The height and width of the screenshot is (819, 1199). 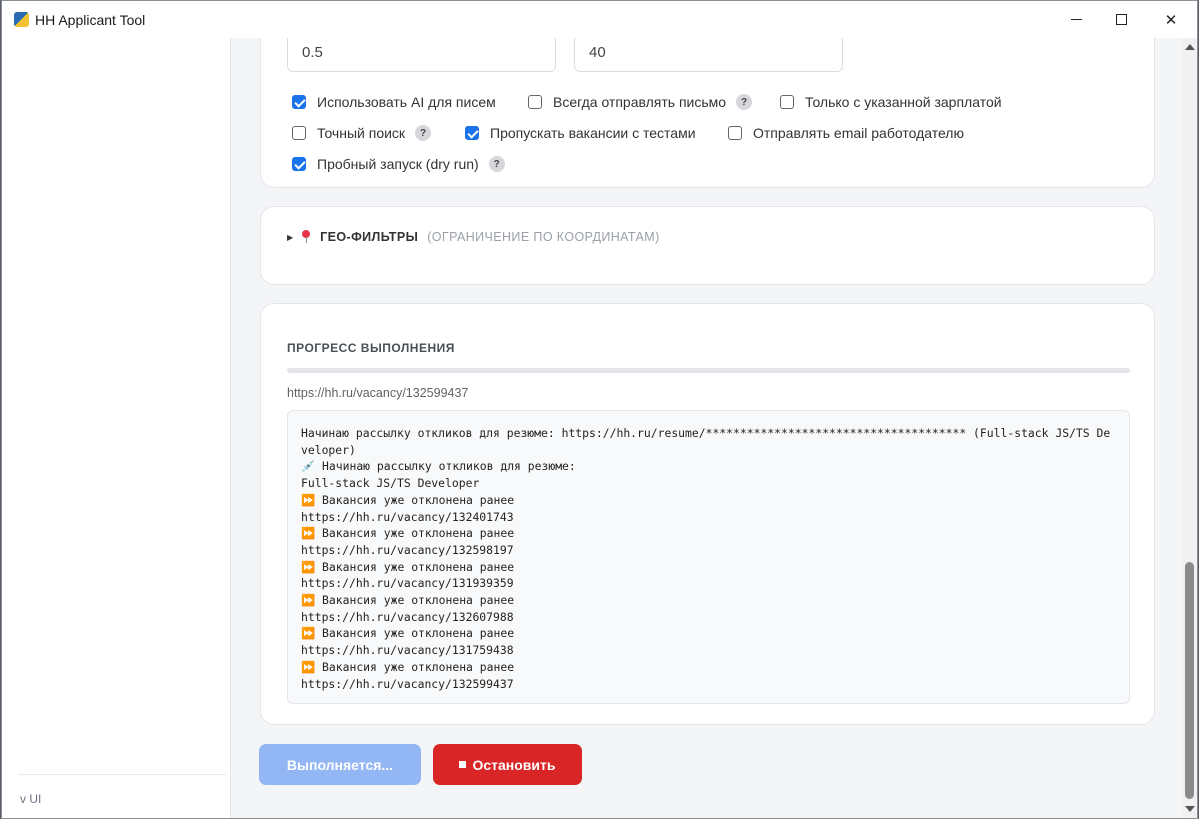 I want to click on current-vacancy-url: https://hh.ru/vacancy/132599437, so click(x=378, y=393).